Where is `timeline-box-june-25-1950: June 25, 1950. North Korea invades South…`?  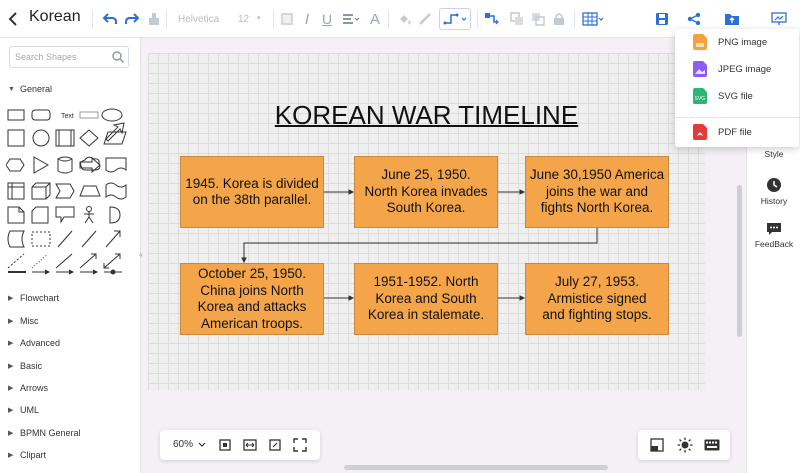
timeline-box-june-25-1950: June 25, 1950. North Korea invades South… is located at coordinates (426, 192).